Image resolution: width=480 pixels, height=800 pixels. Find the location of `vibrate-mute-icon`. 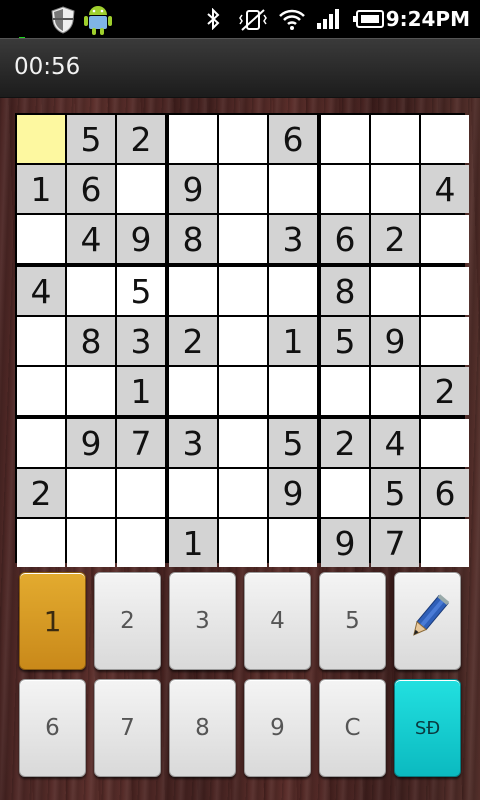

vibrate-mute-icon is located at coordinates (253, 22).